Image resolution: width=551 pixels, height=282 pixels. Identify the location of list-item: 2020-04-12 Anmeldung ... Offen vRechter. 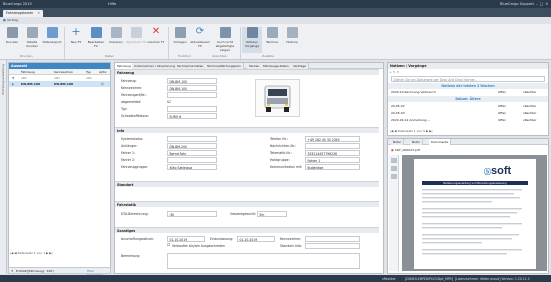
(468, 120).